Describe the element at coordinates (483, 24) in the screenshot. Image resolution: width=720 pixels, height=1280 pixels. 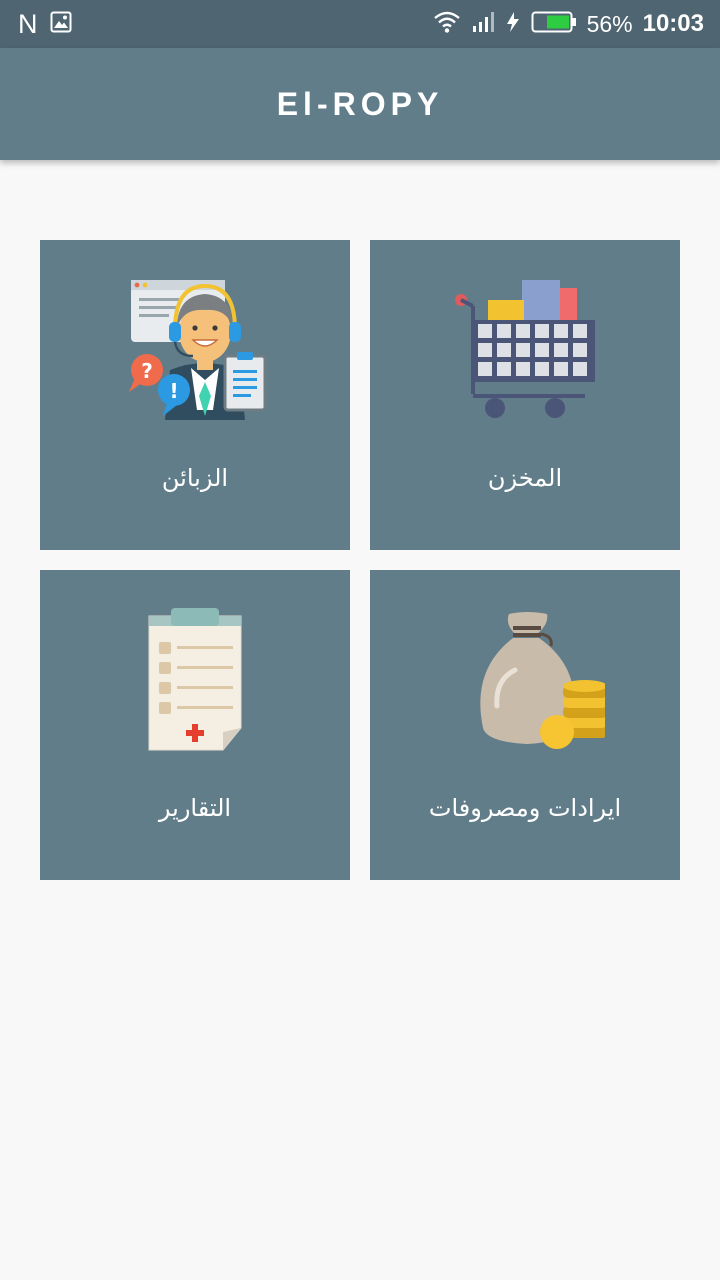
I see `signal-icon` at that location.